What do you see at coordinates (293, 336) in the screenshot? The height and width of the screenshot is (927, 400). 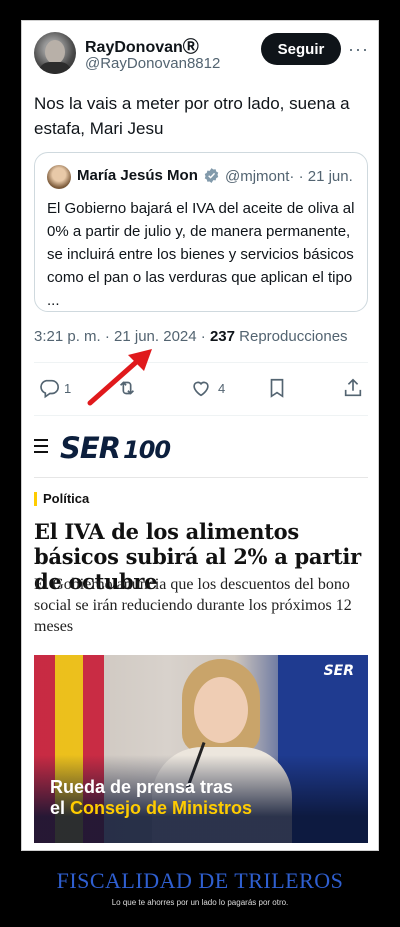 I see `views-label: Reproducciones` at bounding box center [293, 336].